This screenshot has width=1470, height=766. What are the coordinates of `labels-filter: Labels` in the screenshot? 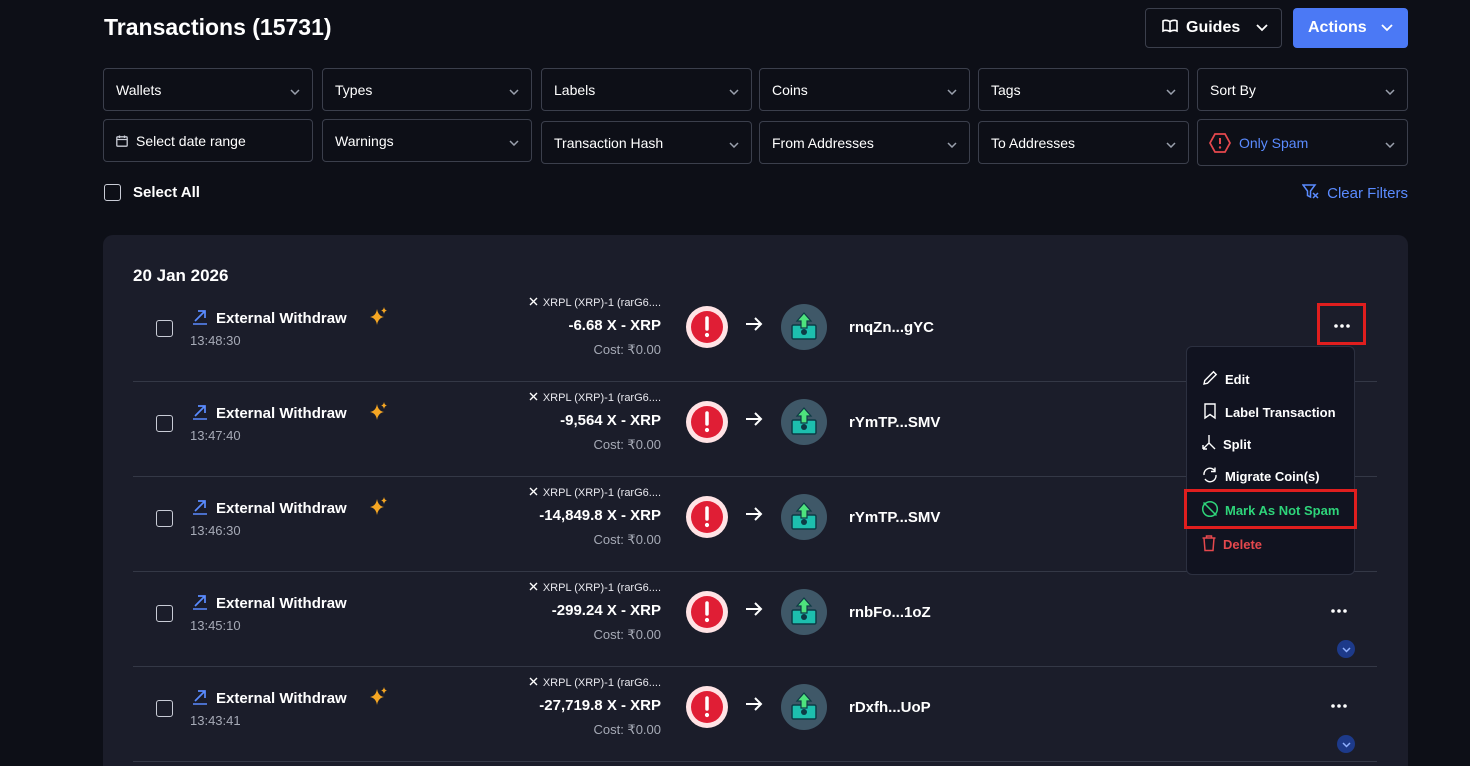 It's located at (646, 89).